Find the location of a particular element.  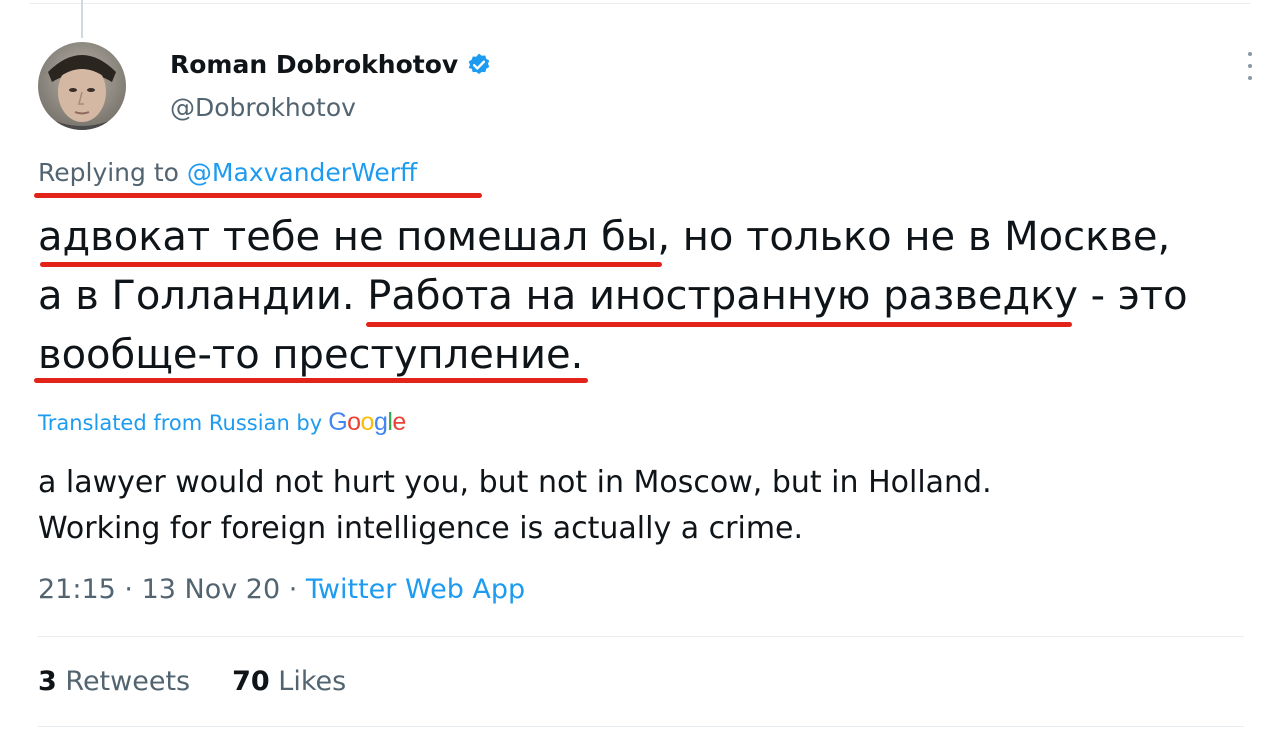

more-options-icon is located at coordinates (1250, 66).